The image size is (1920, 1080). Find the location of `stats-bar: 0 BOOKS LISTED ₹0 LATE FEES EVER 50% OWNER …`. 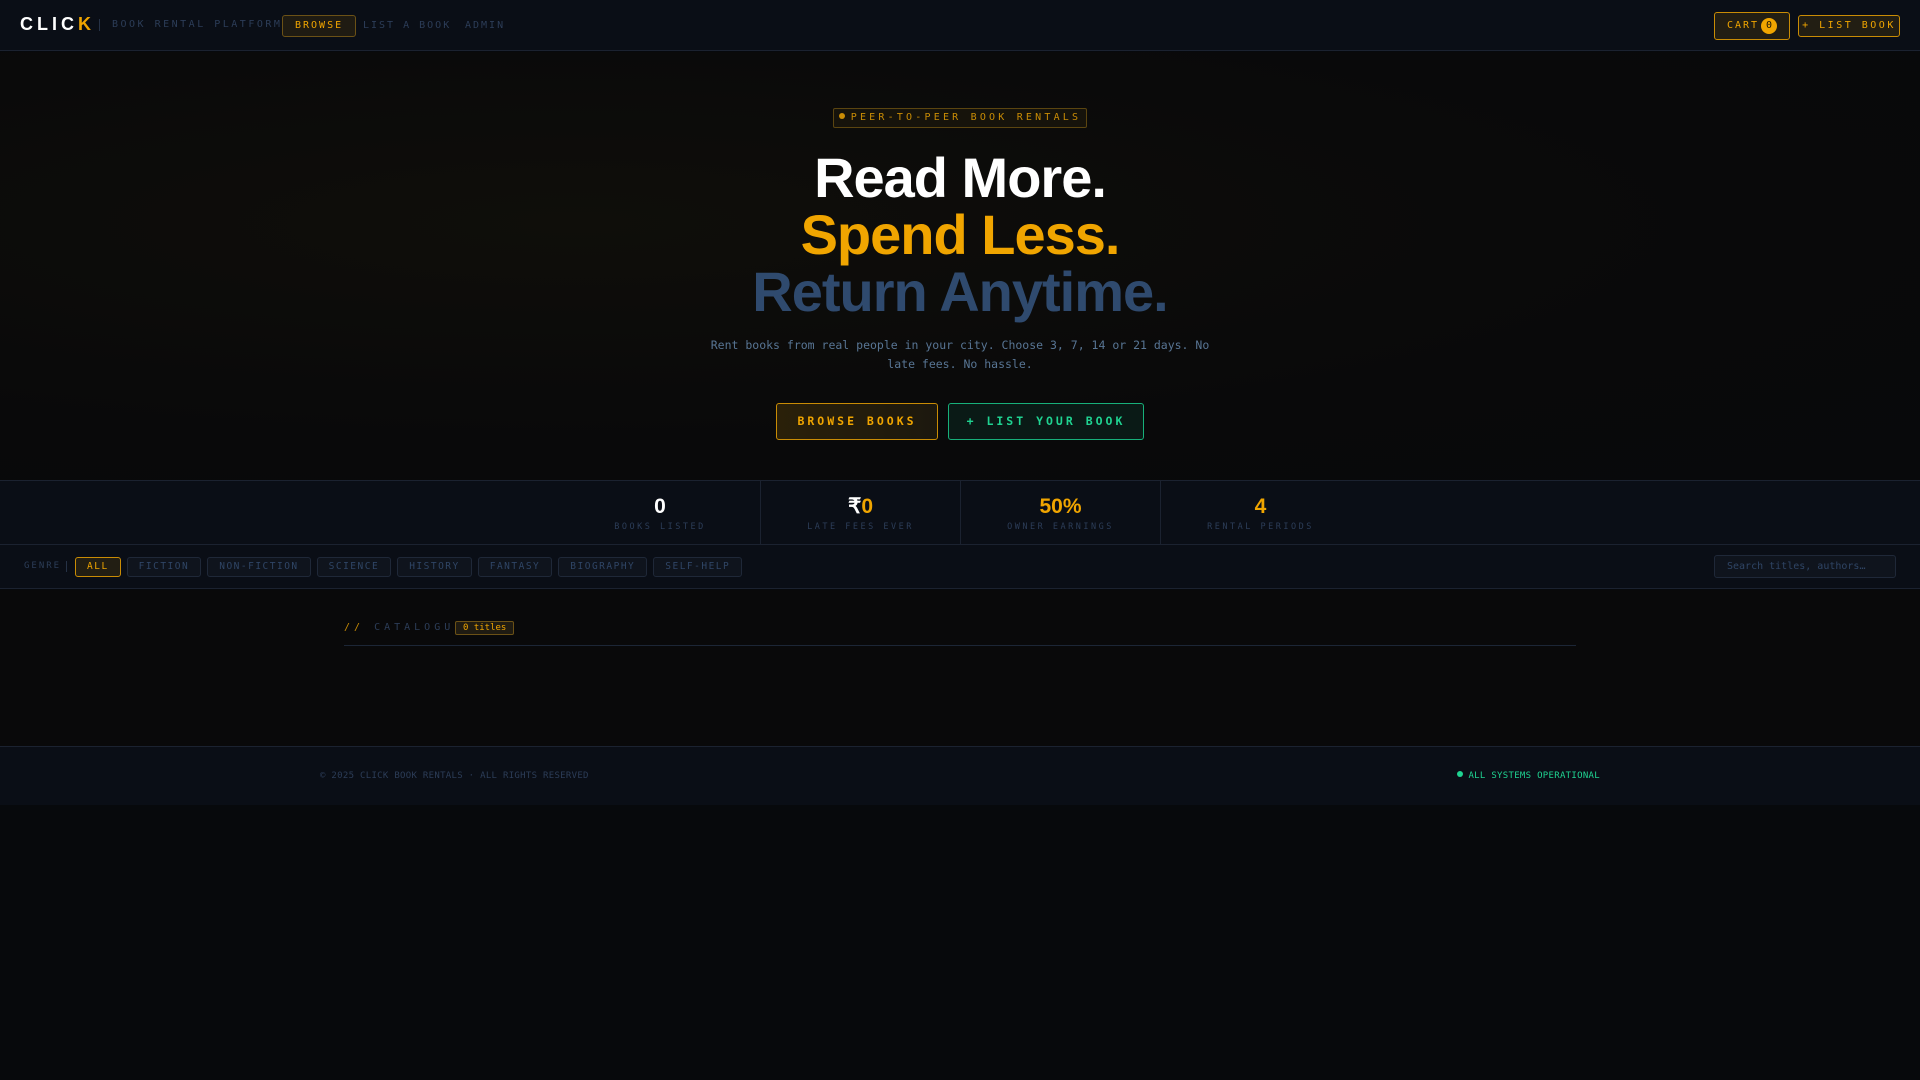

stats-bar: 0 BOOKS LISTED ₹0 LATE FEES EVER 50% OWNER … is located at coordinates (960, 512).